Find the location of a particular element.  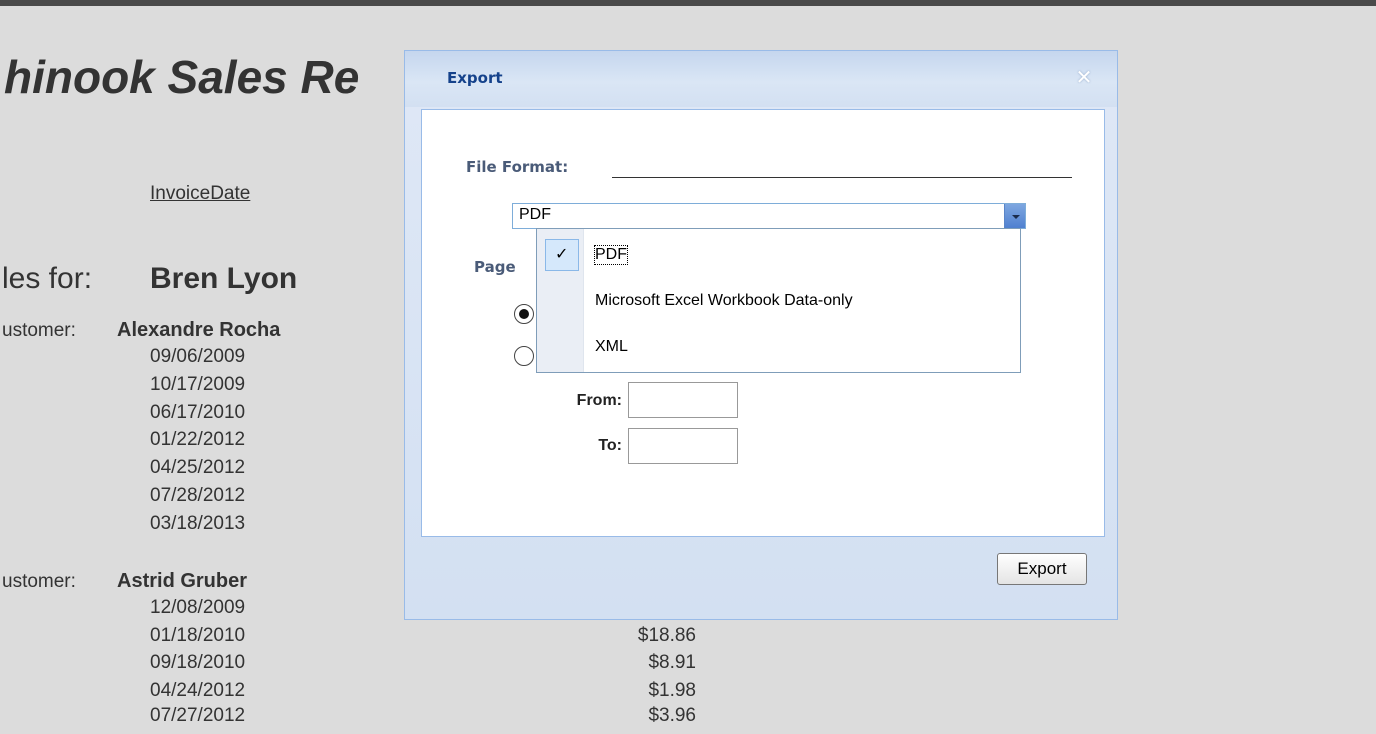

salesperson-name: Bren Lyon is located at coordinates (224, 278).